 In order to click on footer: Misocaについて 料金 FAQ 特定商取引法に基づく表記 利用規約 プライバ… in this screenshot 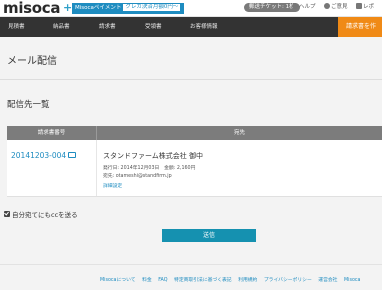, I will do `click(191, 277)`.